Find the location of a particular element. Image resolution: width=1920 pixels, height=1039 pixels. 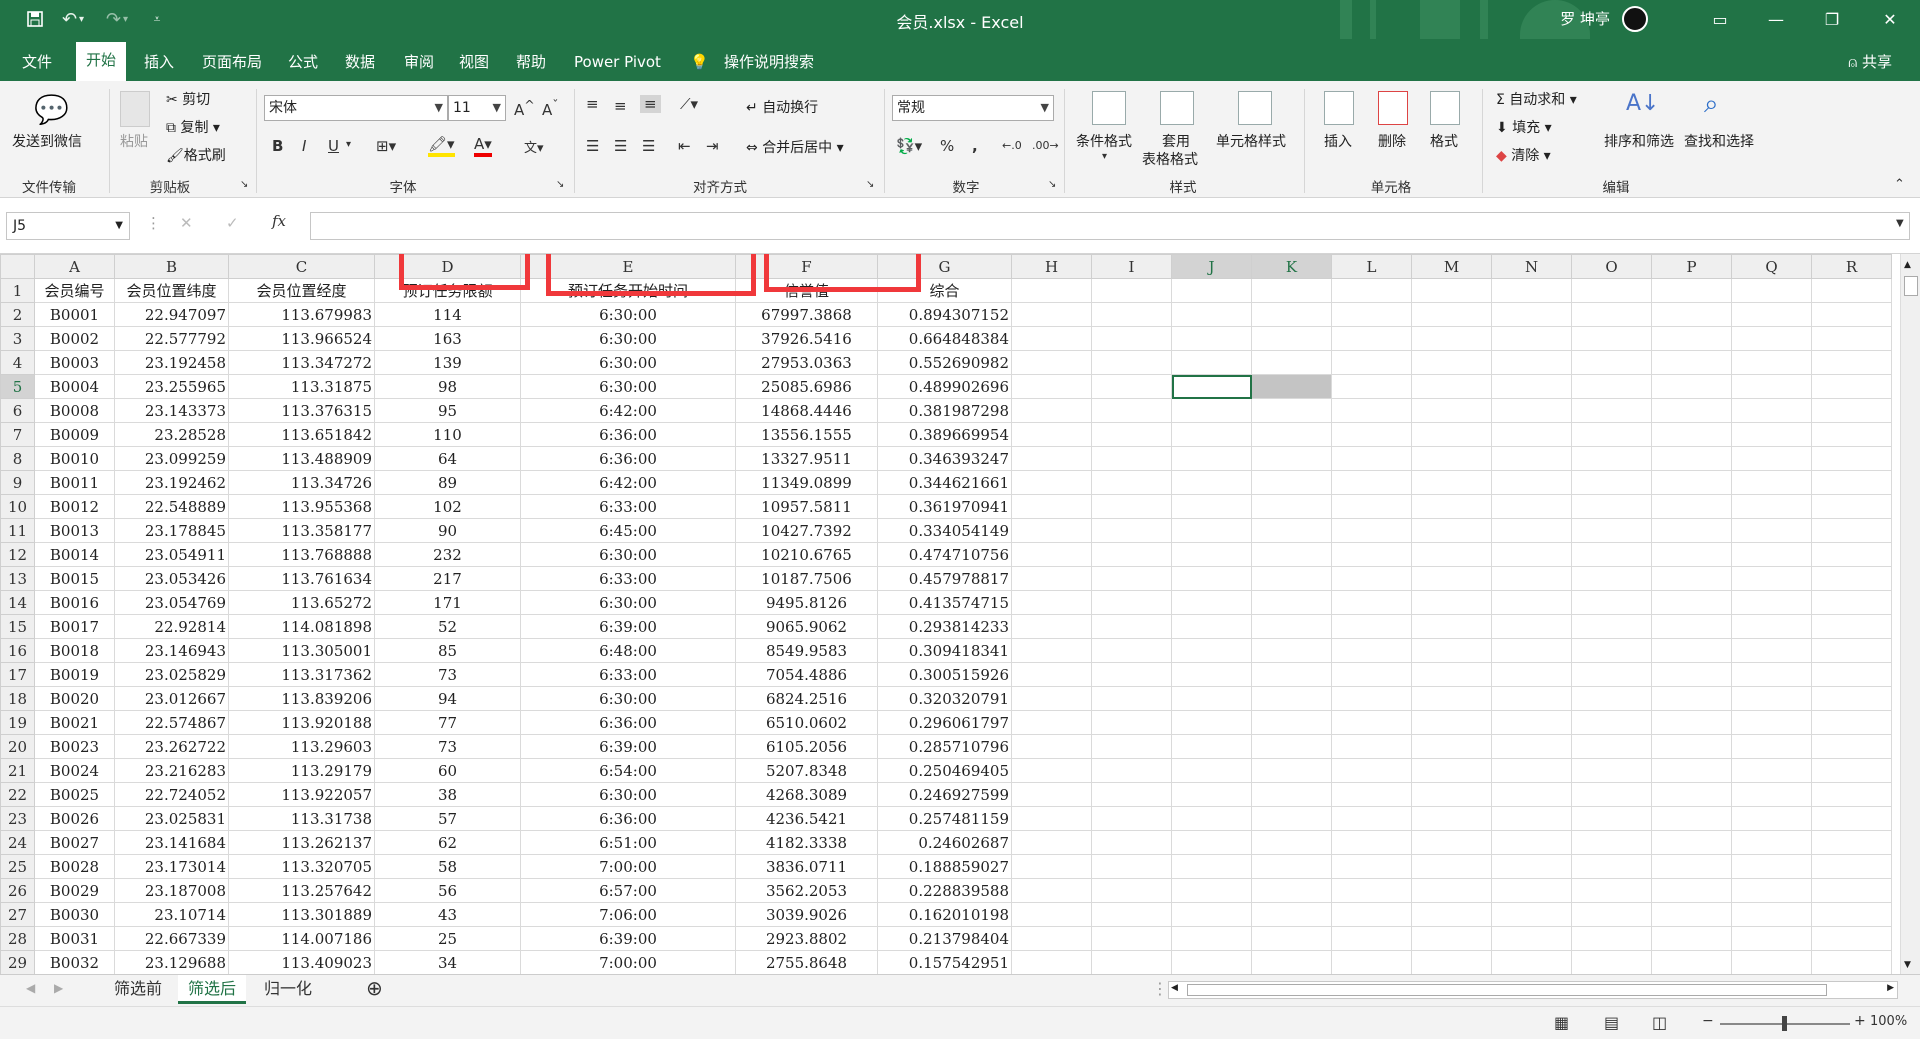

data-cell: 0.300515926 is located at coordinates (944, 674).